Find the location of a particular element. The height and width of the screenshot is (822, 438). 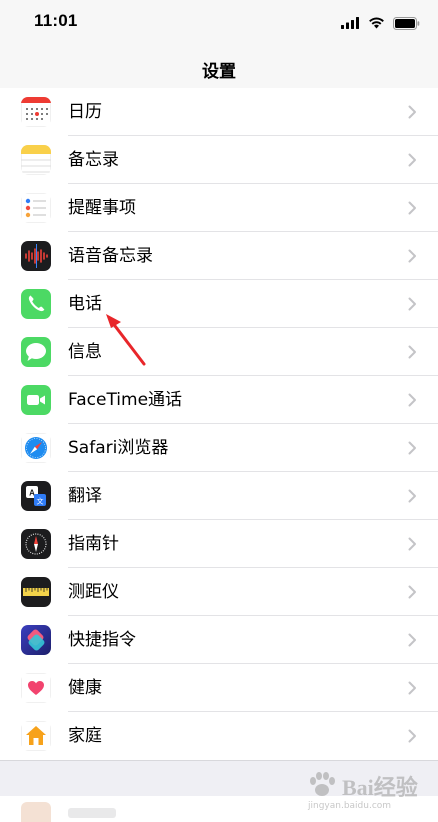

facetime-icon is located at coordinates (36, 400).